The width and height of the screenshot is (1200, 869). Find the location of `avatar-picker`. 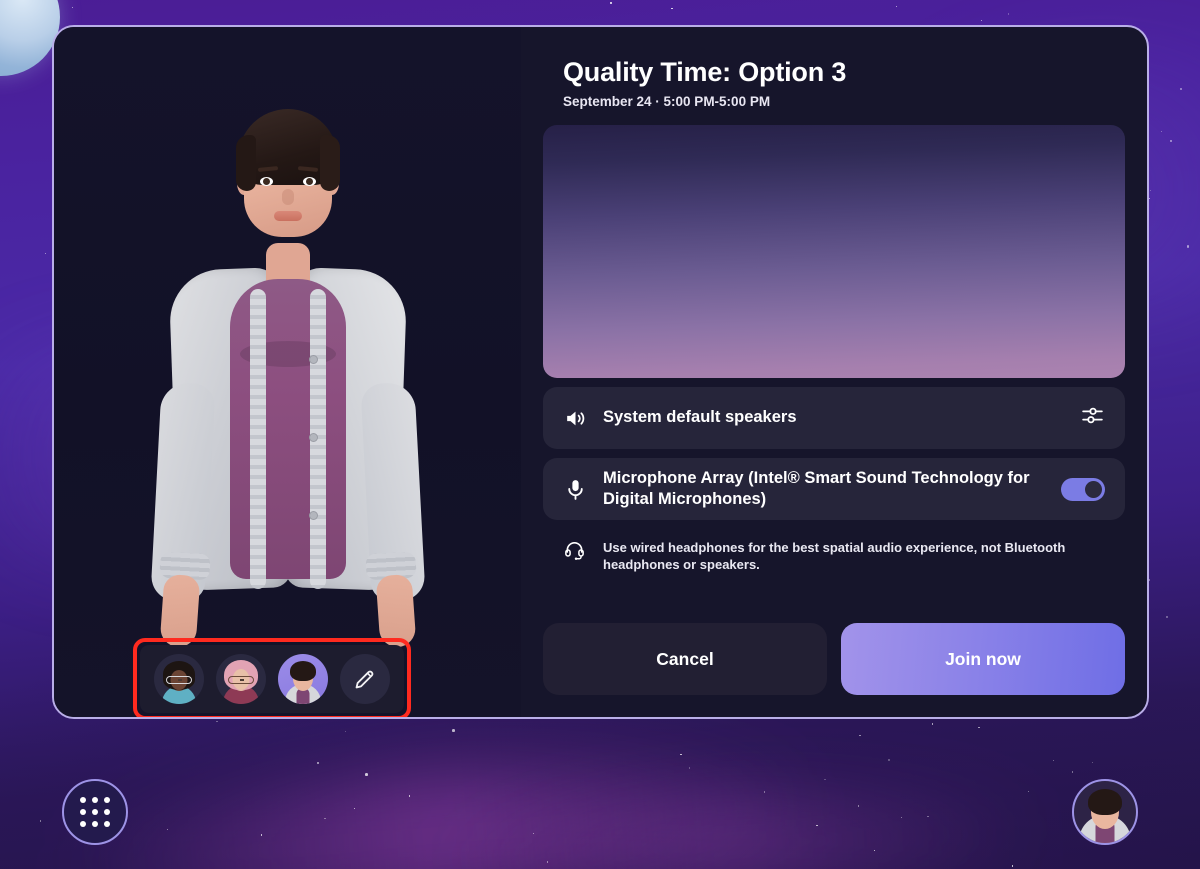

avatar-picker is located at coordinates (272, 679).